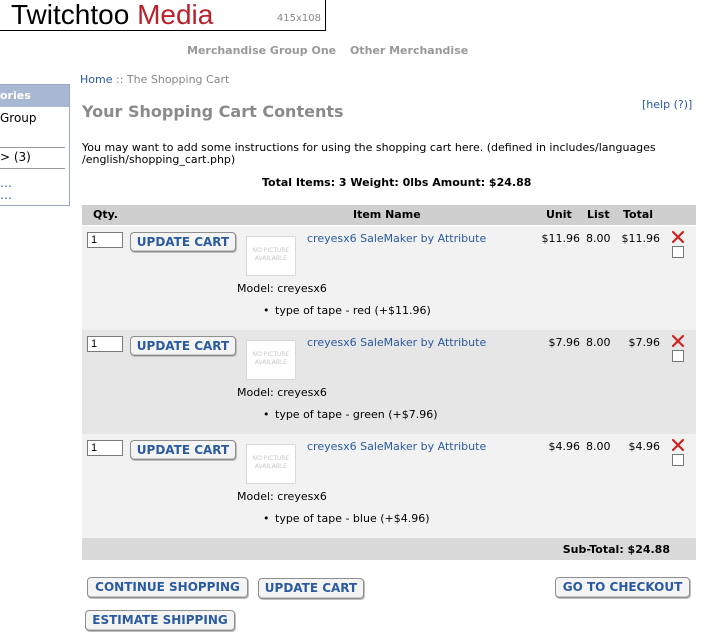  I want to click on logo-text: Twitchtoo Media, so click(112, 15).